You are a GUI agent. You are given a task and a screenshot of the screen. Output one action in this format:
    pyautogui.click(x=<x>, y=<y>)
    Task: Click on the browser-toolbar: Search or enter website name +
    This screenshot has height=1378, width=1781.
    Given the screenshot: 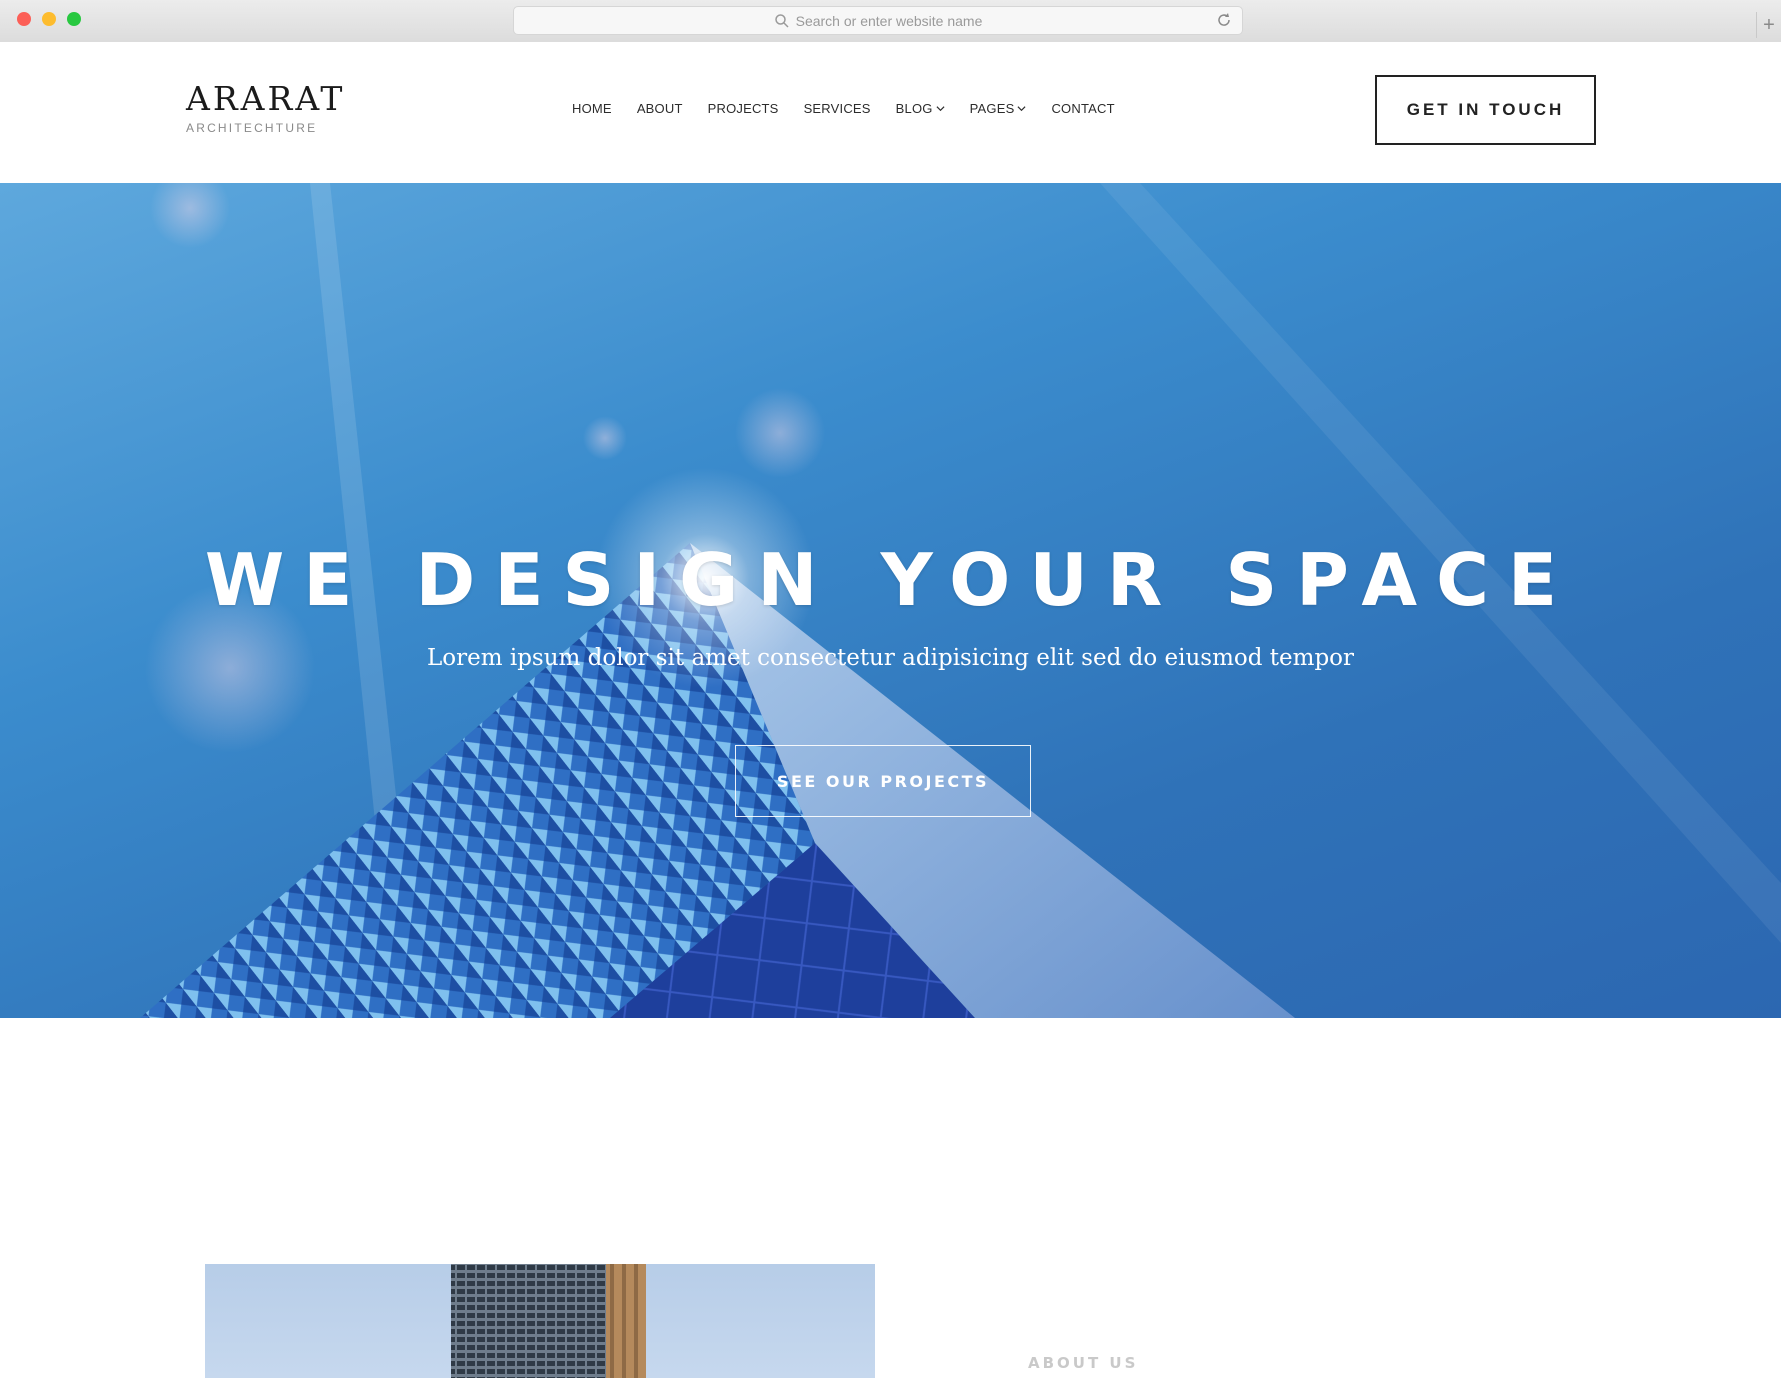 What is the action you would take?
    pyautogui.click(x=890, y=21)
    